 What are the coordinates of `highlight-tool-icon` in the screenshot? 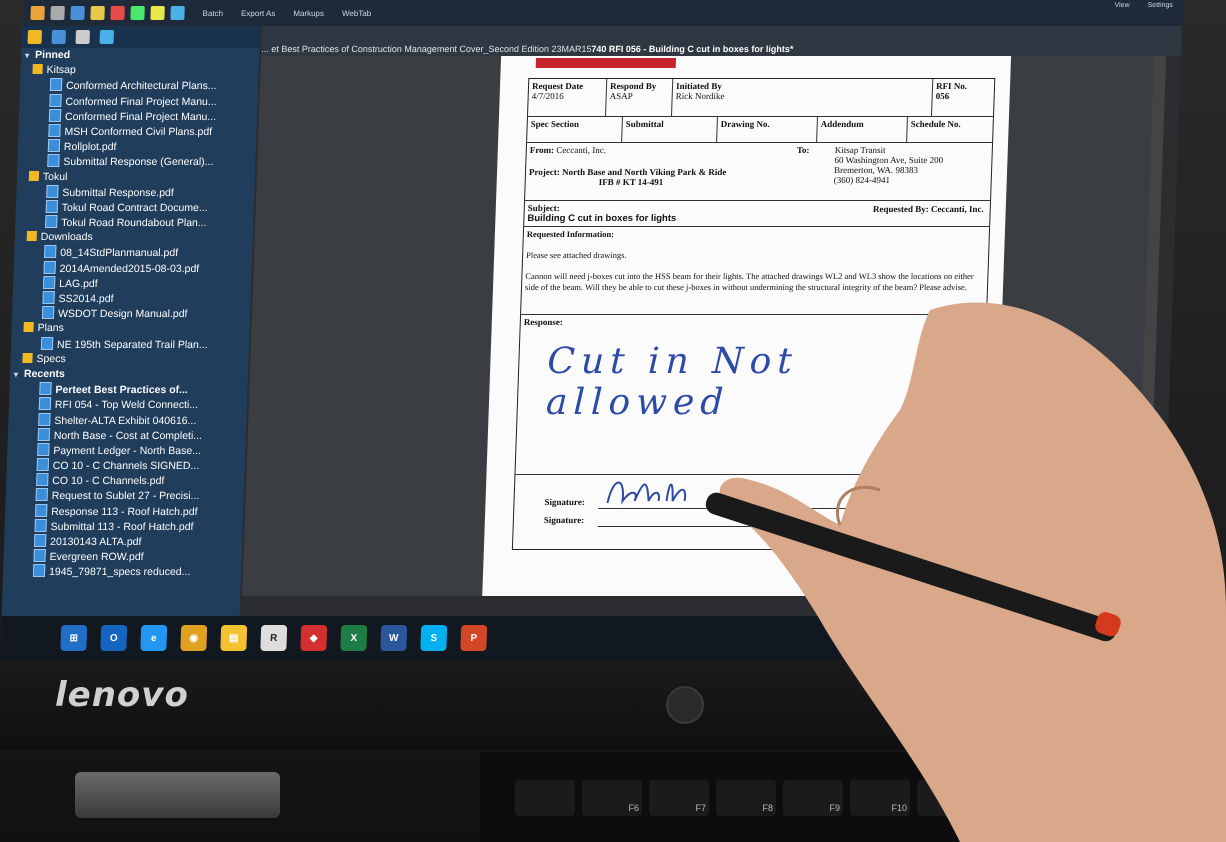 It's located at (157, 13).